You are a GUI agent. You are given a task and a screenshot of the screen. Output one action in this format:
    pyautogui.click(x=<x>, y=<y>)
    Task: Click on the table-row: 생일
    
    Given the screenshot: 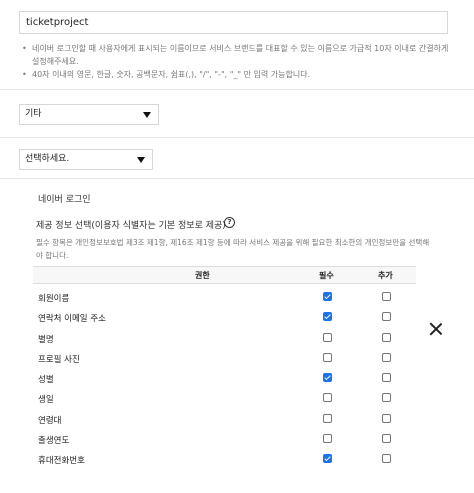 What is the action you would take?
    pyautogui.click(x=224, y=398)
    